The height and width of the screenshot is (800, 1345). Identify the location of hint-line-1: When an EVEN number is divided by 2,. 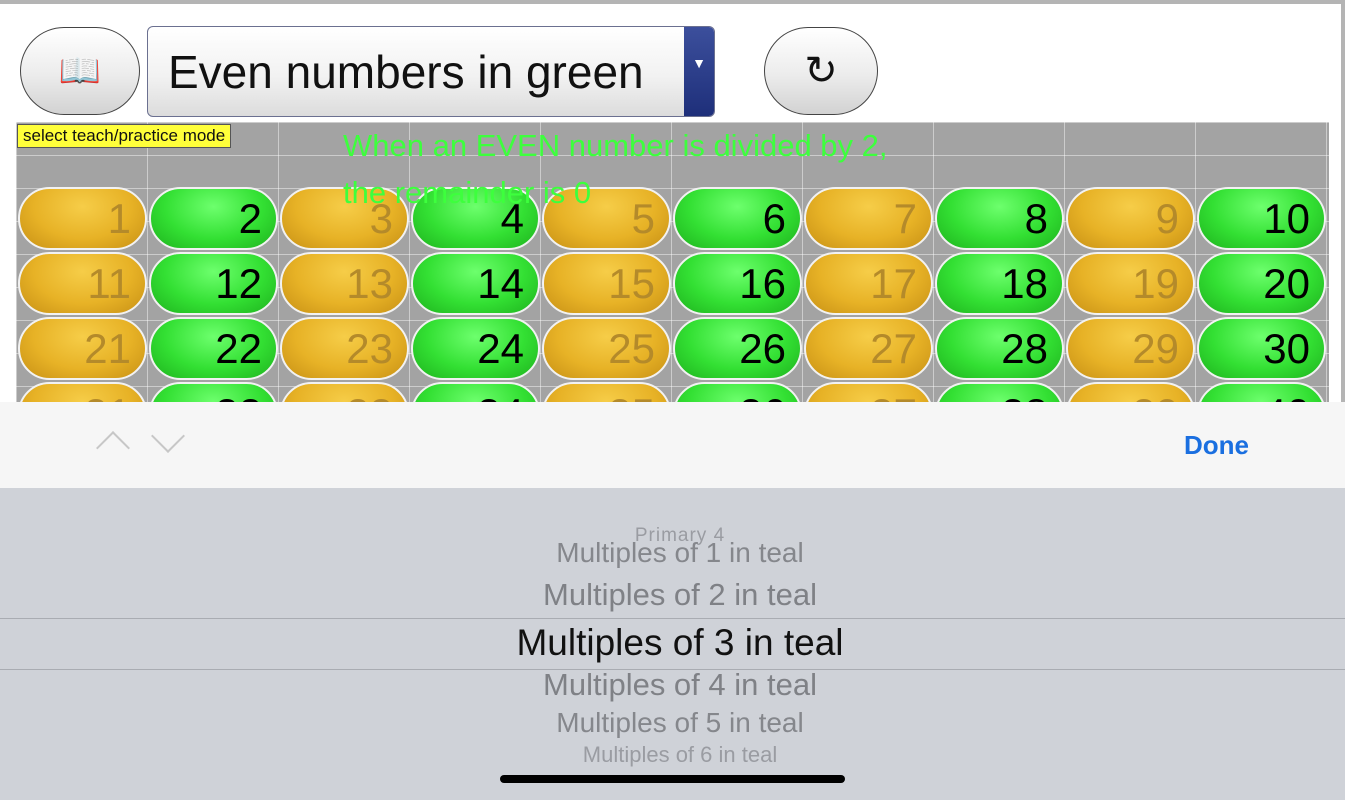
(615, 145).